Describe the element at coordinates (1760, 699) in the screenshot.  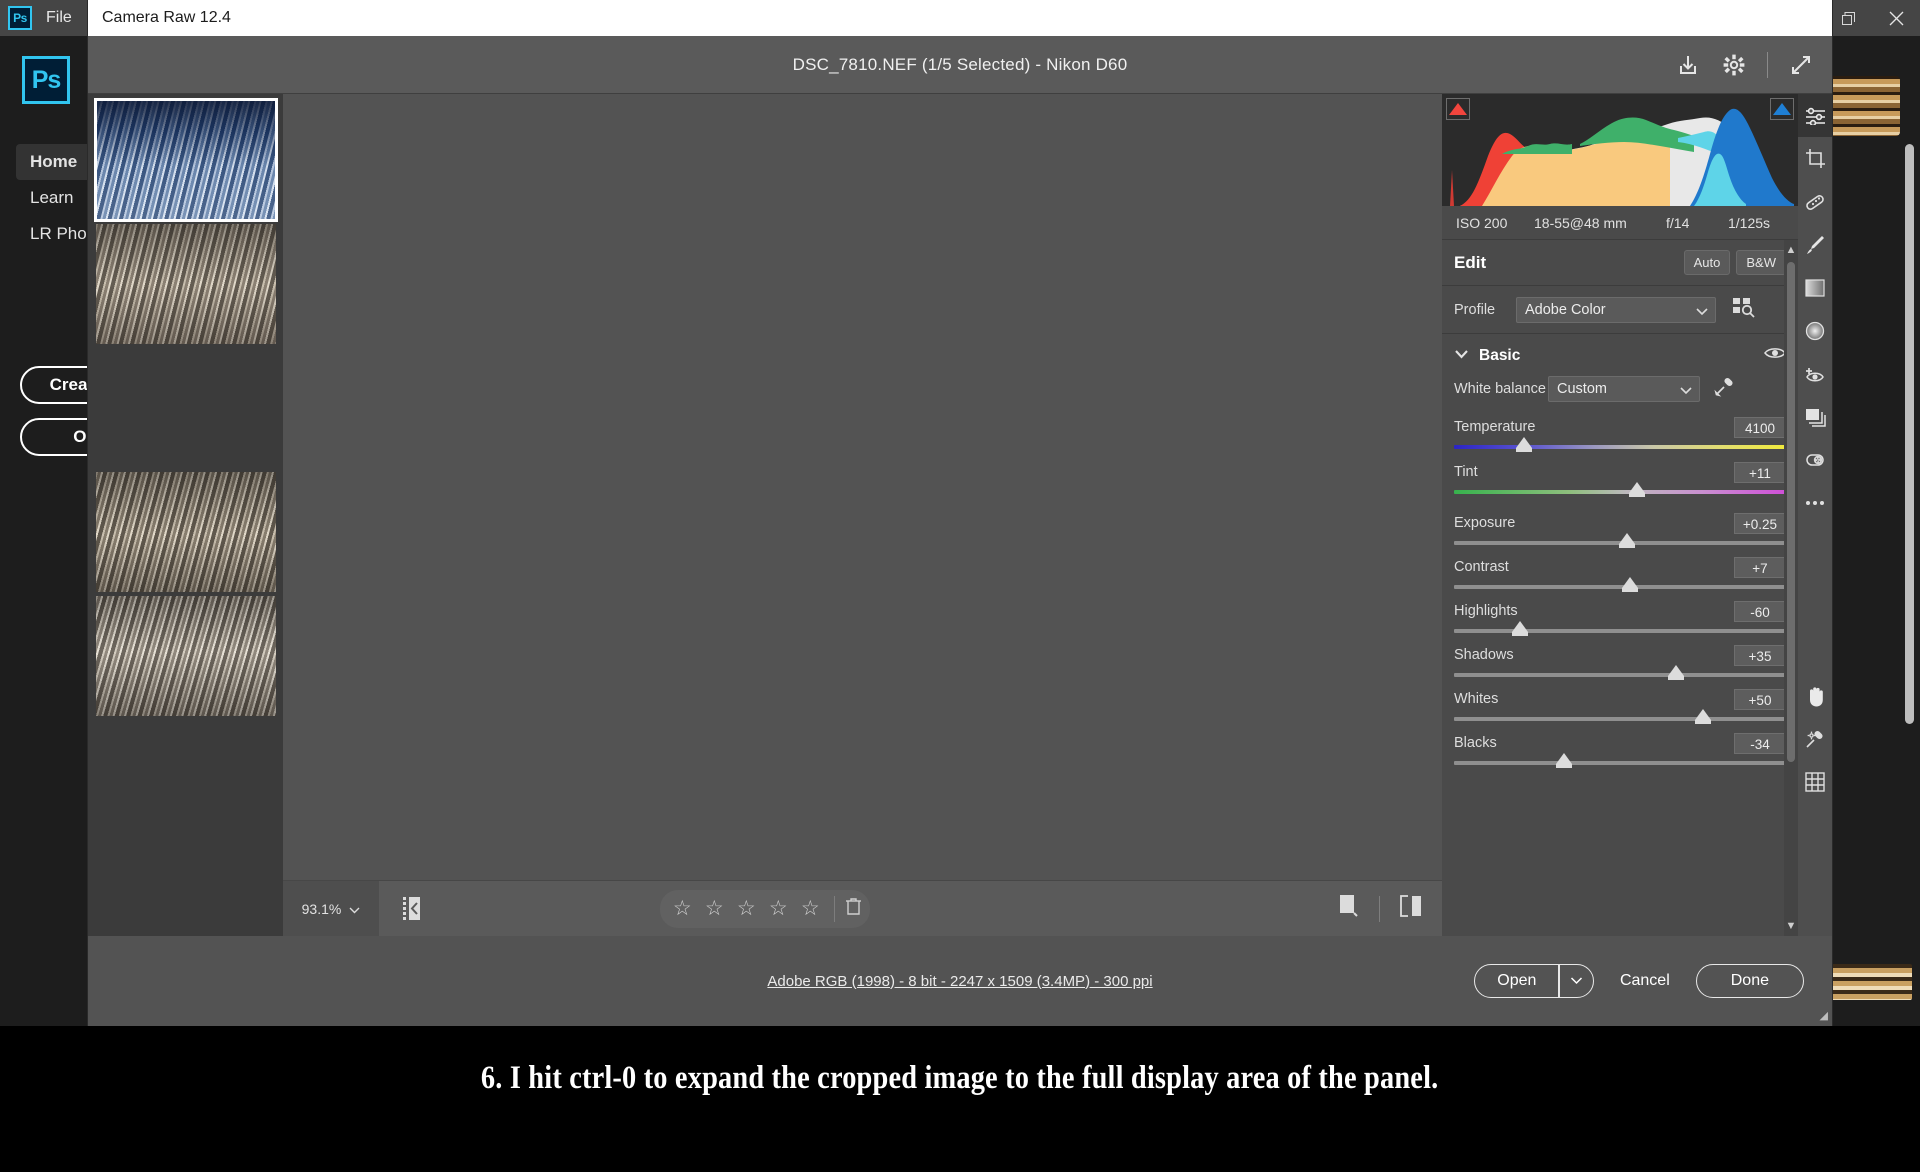
I see `slider-value: +50` at that location.